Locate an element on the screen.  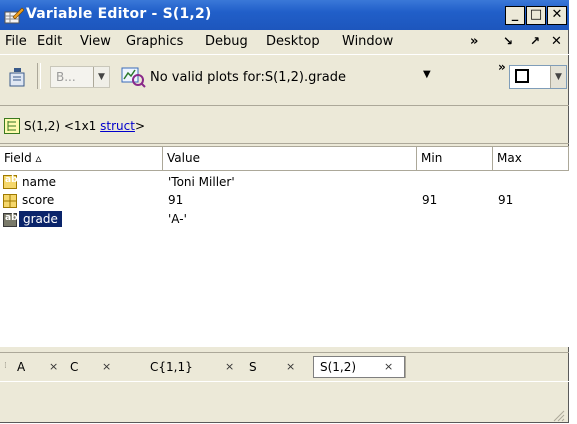
tab-s: S × is located at coordinates (273, 367).